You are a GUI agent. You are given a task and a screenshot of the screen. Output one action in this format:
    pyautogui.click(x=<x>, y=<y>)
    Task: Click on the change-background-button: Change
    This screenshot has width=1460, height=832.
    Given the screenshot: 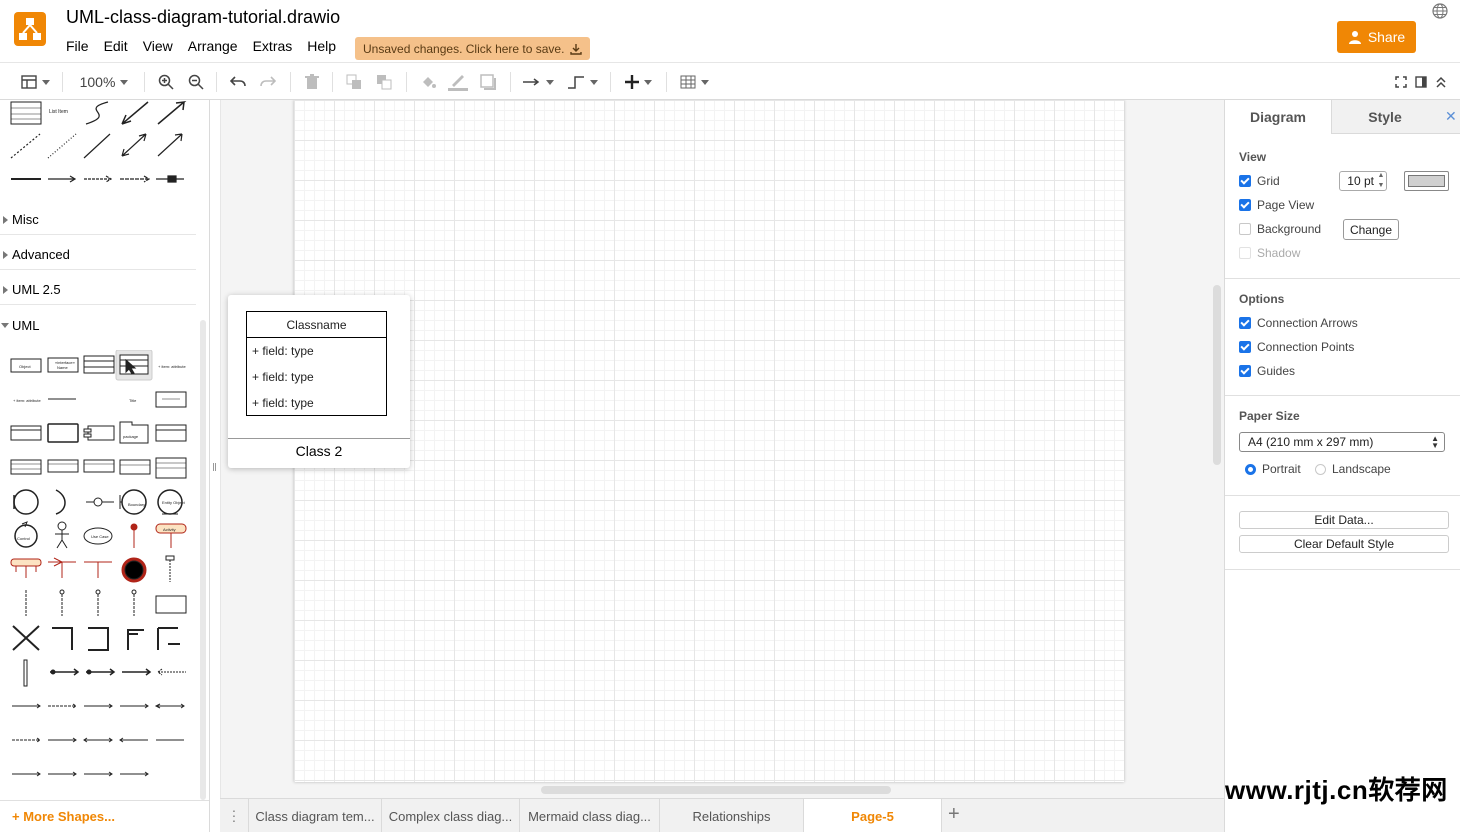 What is the action you would take?
    pyautogui.click(x=1371, y=229)
    